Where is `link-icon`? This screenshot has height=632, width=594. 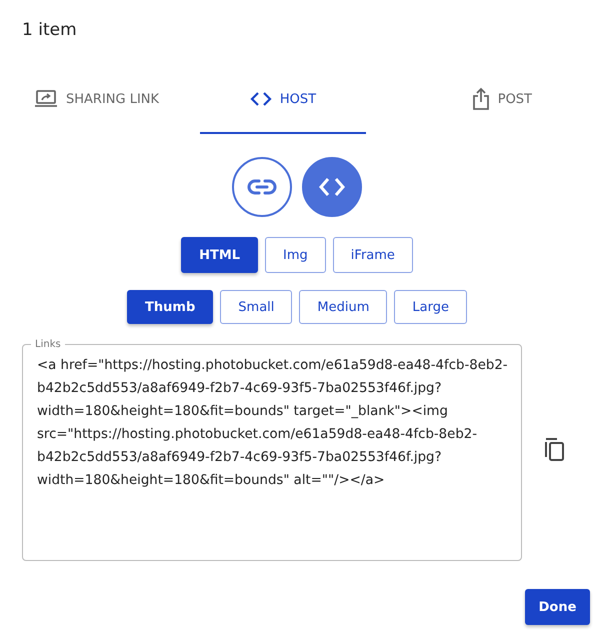
link-icon is located at coordinates (262, 187).